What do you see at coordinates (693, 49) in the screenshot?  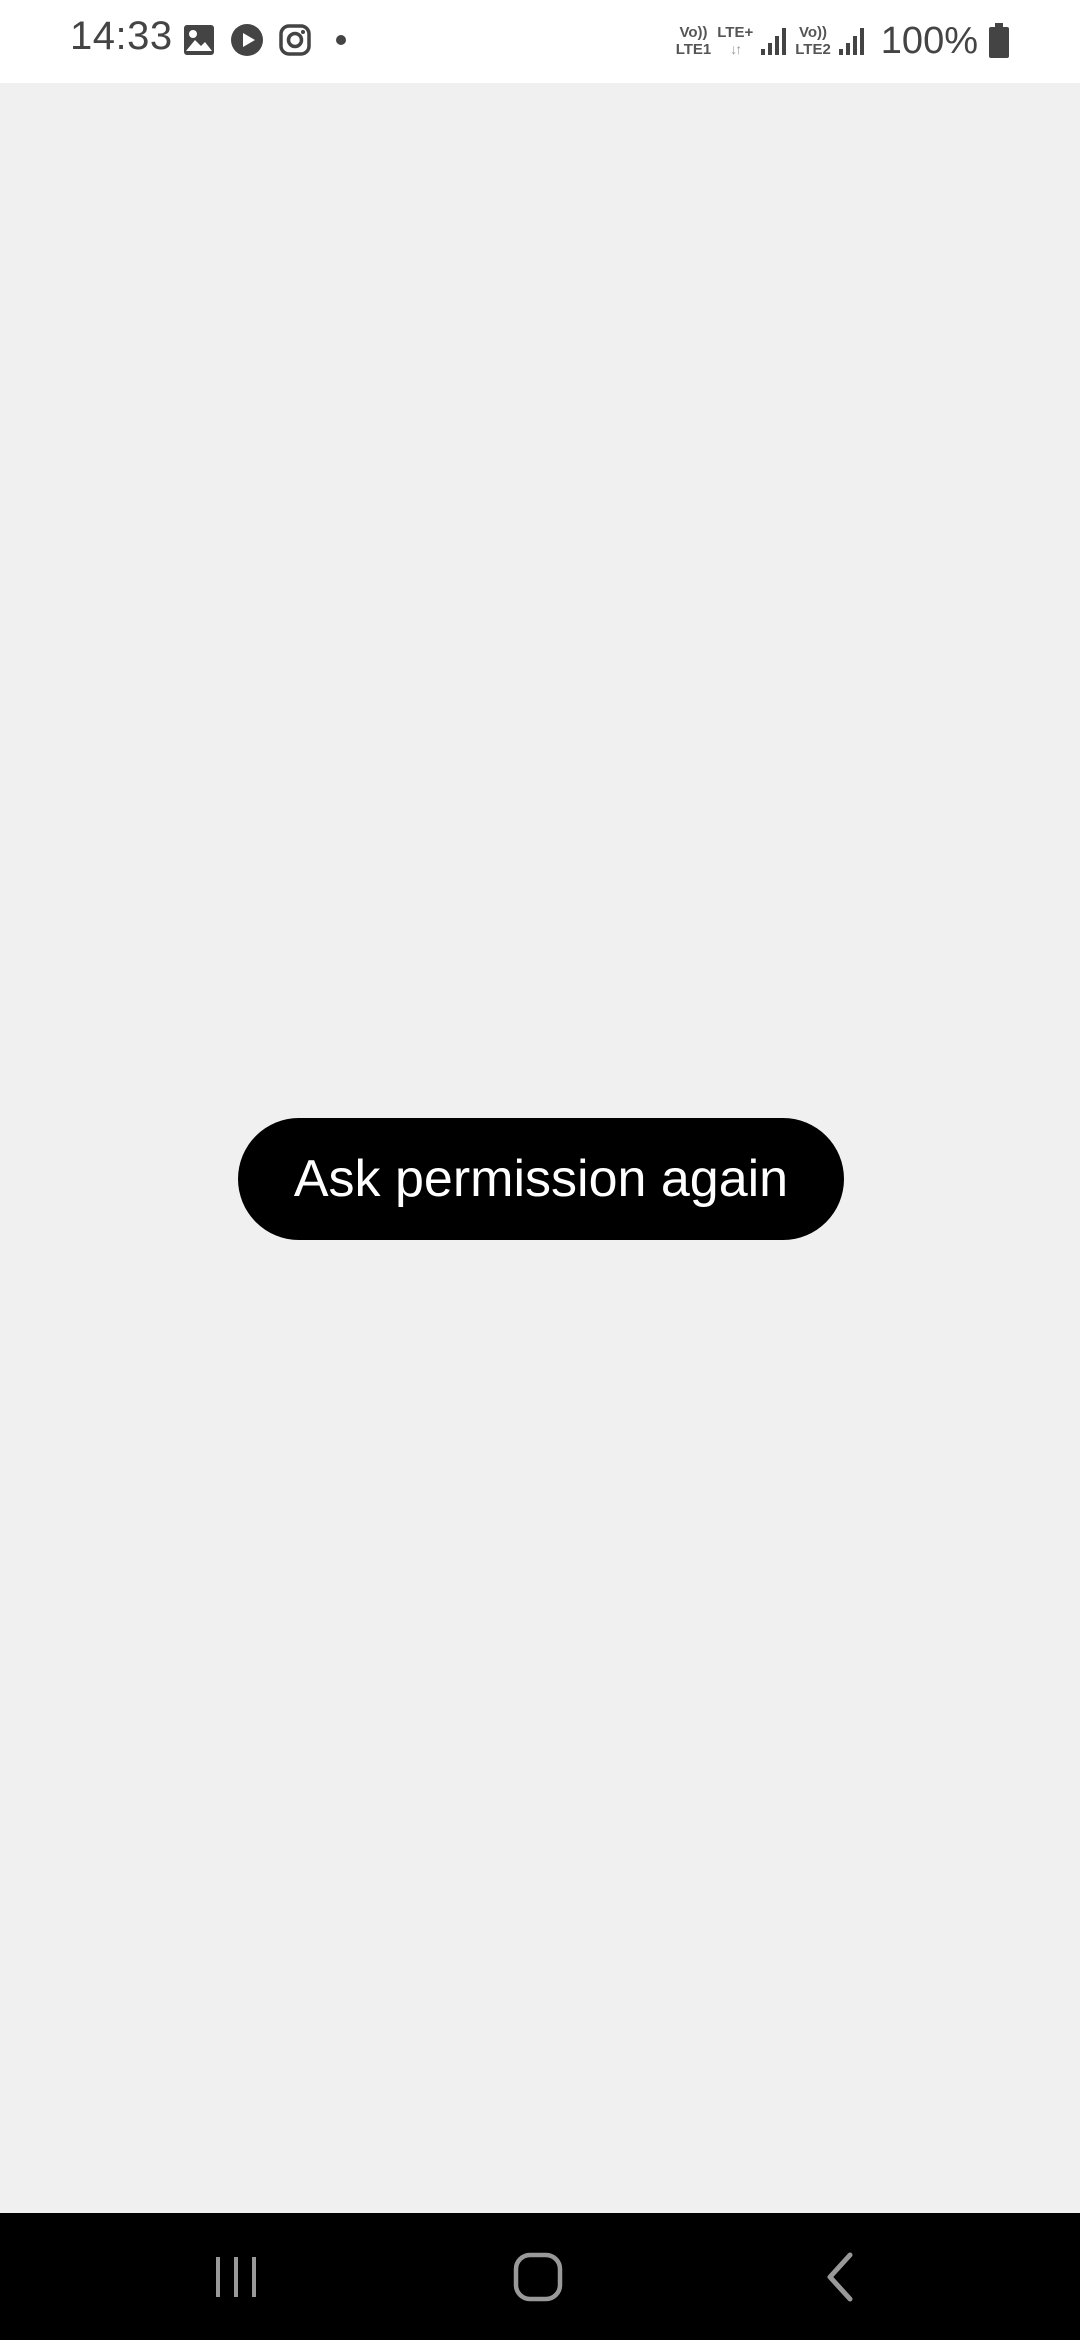 I see `sim1-volte-bottom: LTE1` at bounding box center [693, 49].